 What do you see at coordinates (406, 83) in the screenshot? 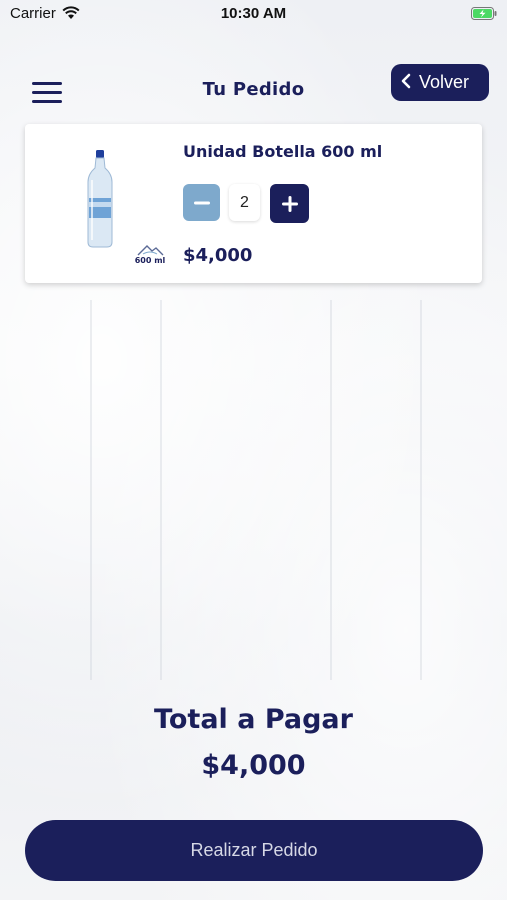
I see `chevron-left-icon` at bounding box center [406, 83].